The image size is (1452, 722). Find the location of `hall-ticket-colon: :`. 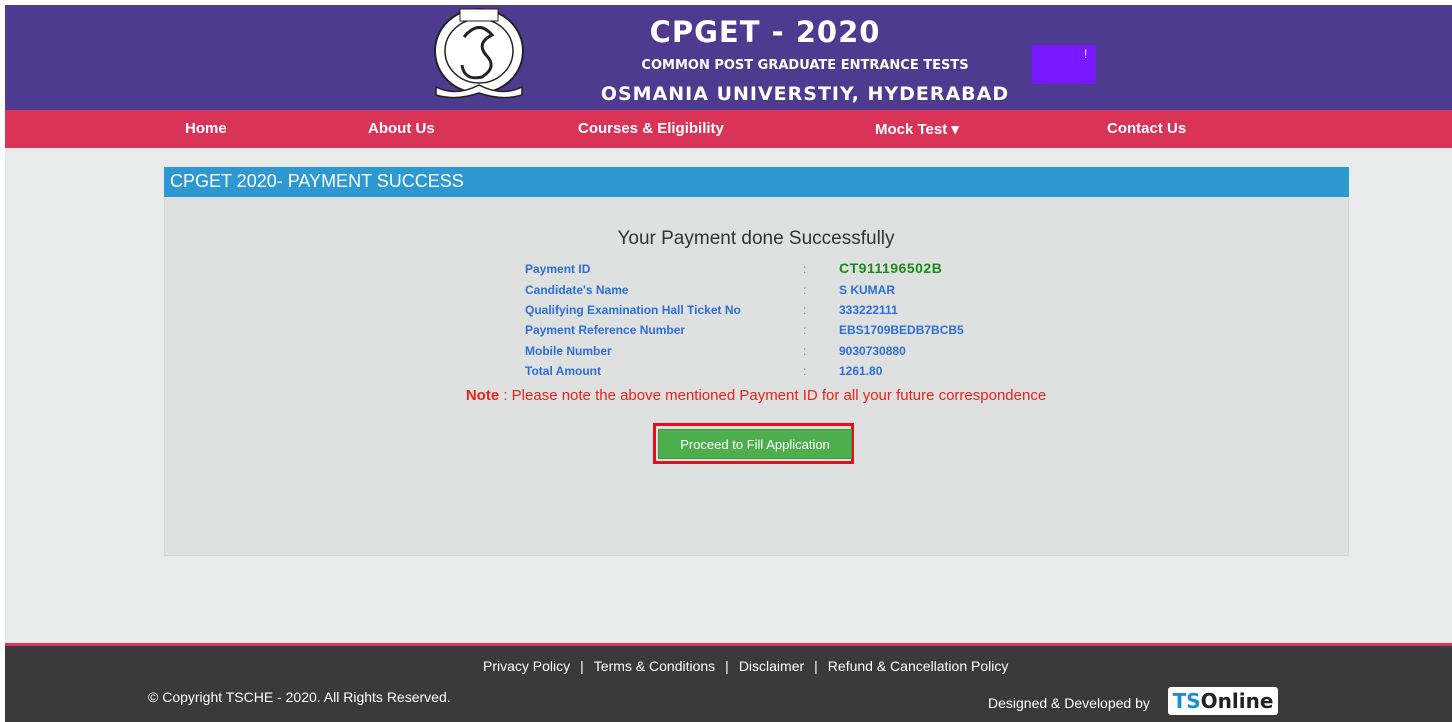

hall-ticket-colon: : is located at coordinates (805, 310).